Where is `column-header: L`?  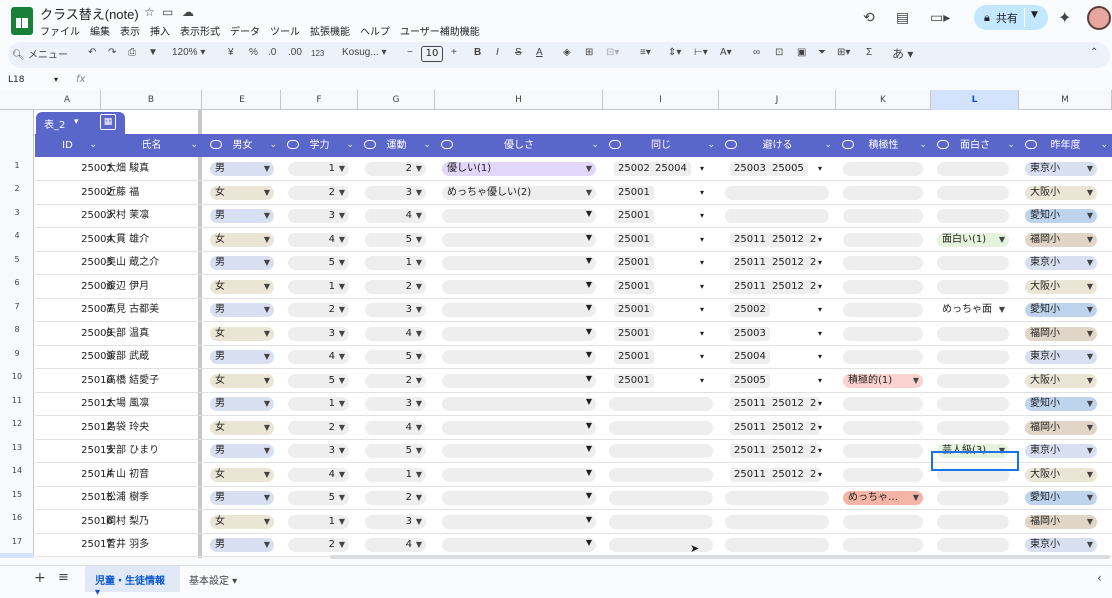 column-header: L is located at coordinates (975, 100).